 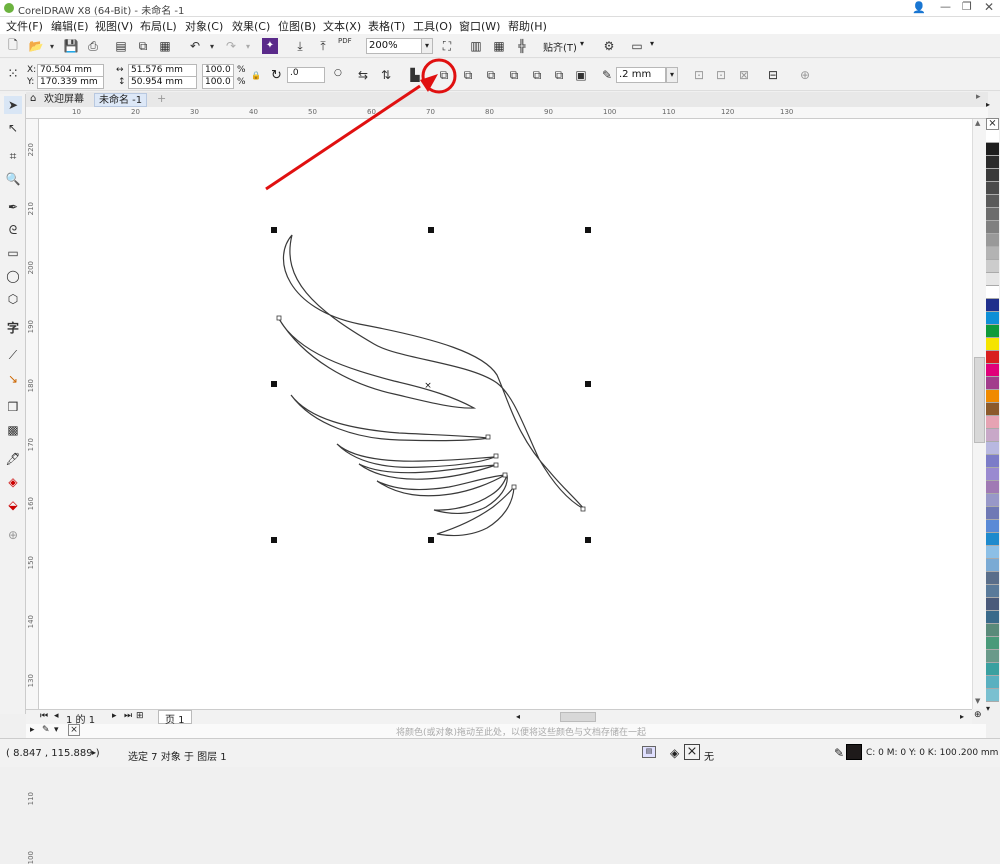 I want to click on menu-bitmaps: 位图(B), so click(x=297, y=26).